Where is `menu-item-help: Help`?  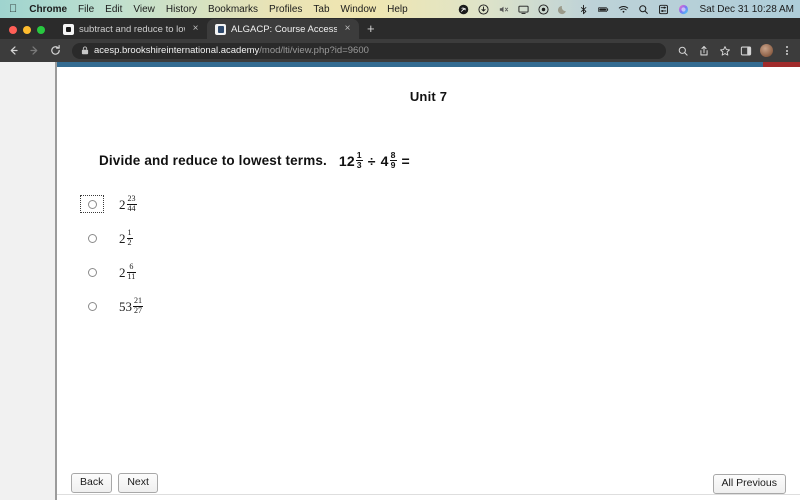
menu-item-help: Help is located at coordinates (397, 9).